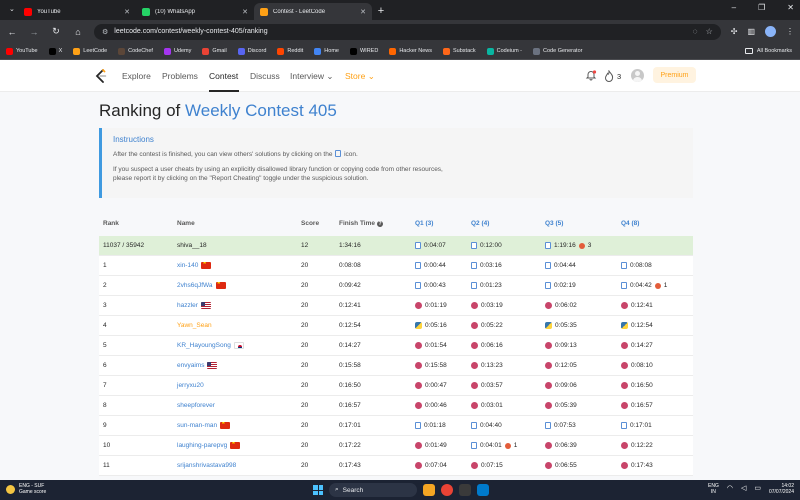  Describe the element at coordinates (730, 488) in the screenshot. I see `wifi-icon: ◠` at that location.